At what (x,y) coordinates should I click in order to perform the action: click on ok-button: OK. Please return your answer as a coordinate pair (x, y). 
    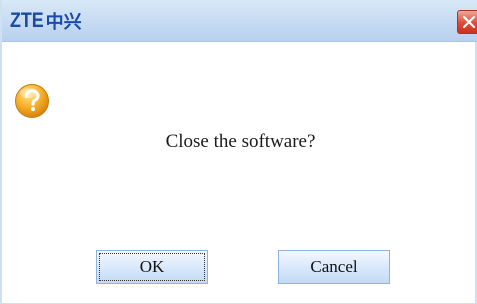
    Looking at the image, I should click on (152, 267).